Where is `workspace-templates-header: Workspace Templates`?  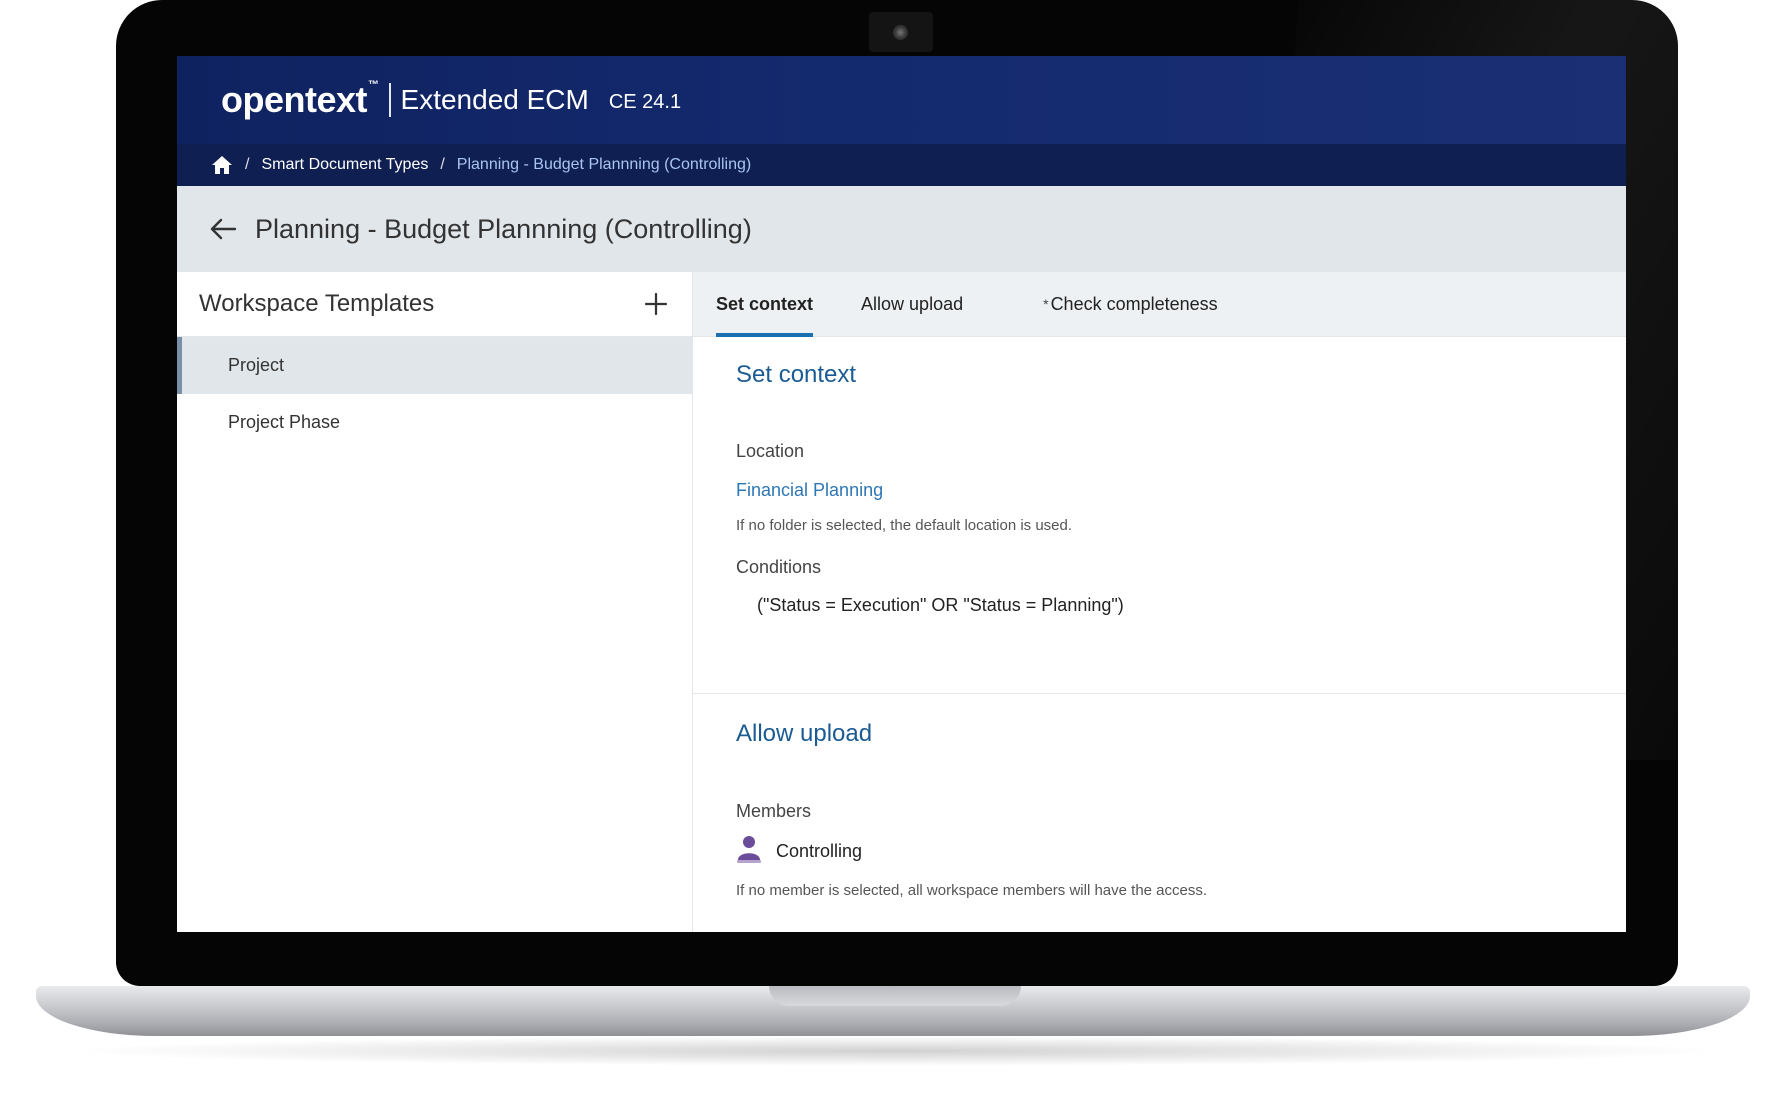 workspace-templates-header: Workspace Templates is located at coordinates (434, 304).